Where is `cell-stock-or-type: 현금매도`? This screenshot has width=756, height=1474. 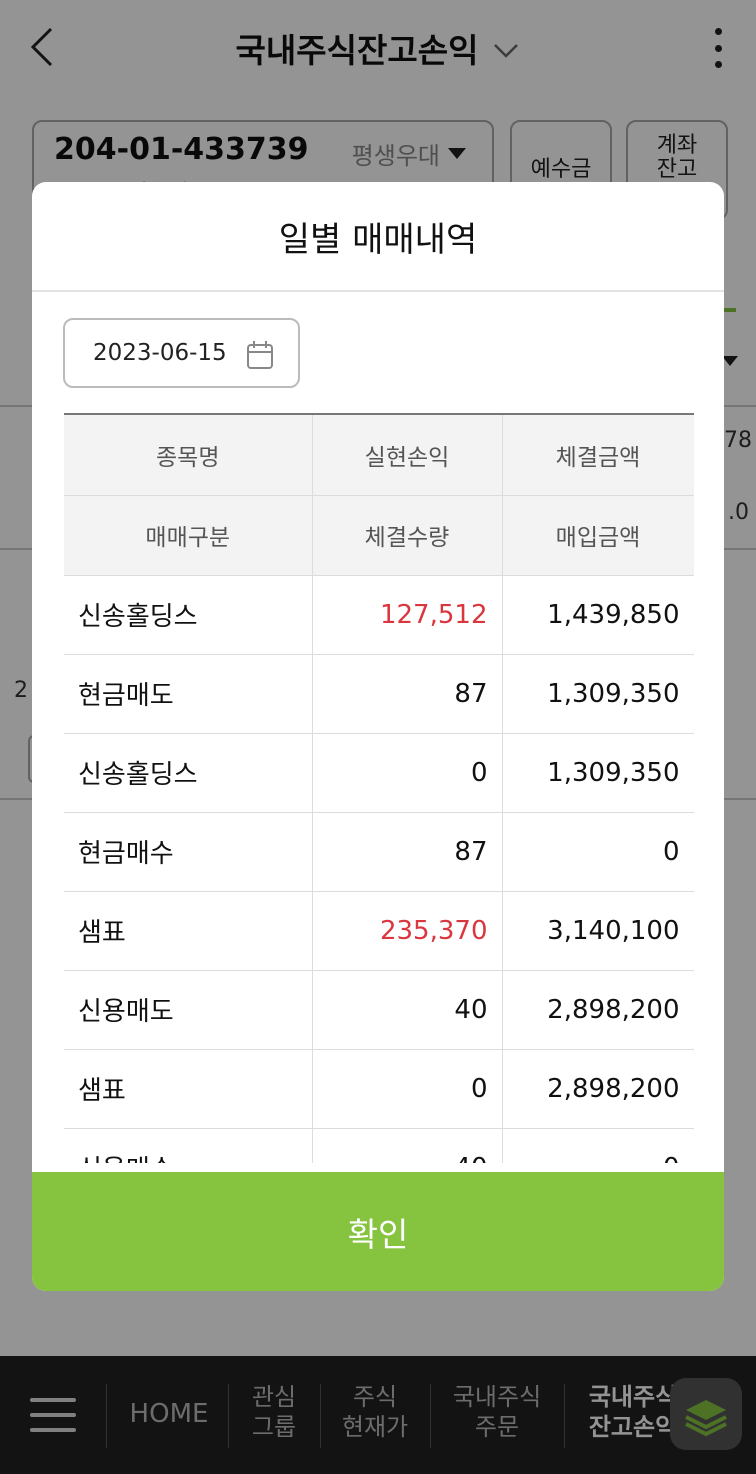
cell-stock-or-type: 현금매도 is located at coordinates (188, 694).